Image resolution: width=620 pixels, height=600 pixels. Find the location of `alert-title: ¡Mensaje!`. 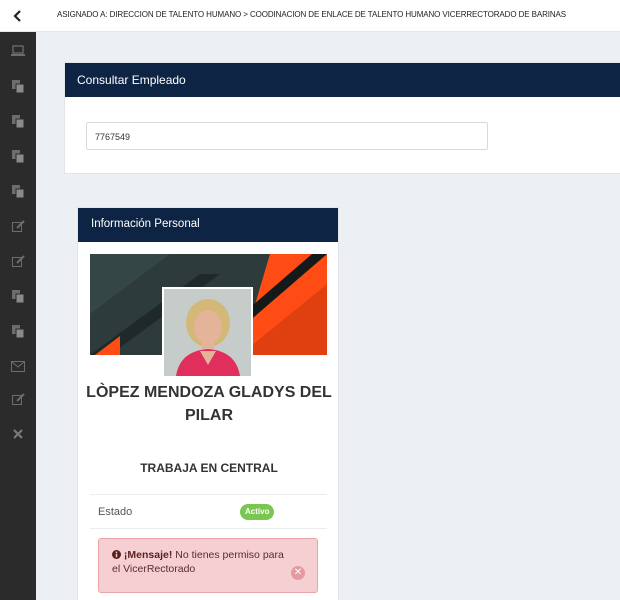

alert-title: ¡Mensaje! is located at coordinates (148, 555).